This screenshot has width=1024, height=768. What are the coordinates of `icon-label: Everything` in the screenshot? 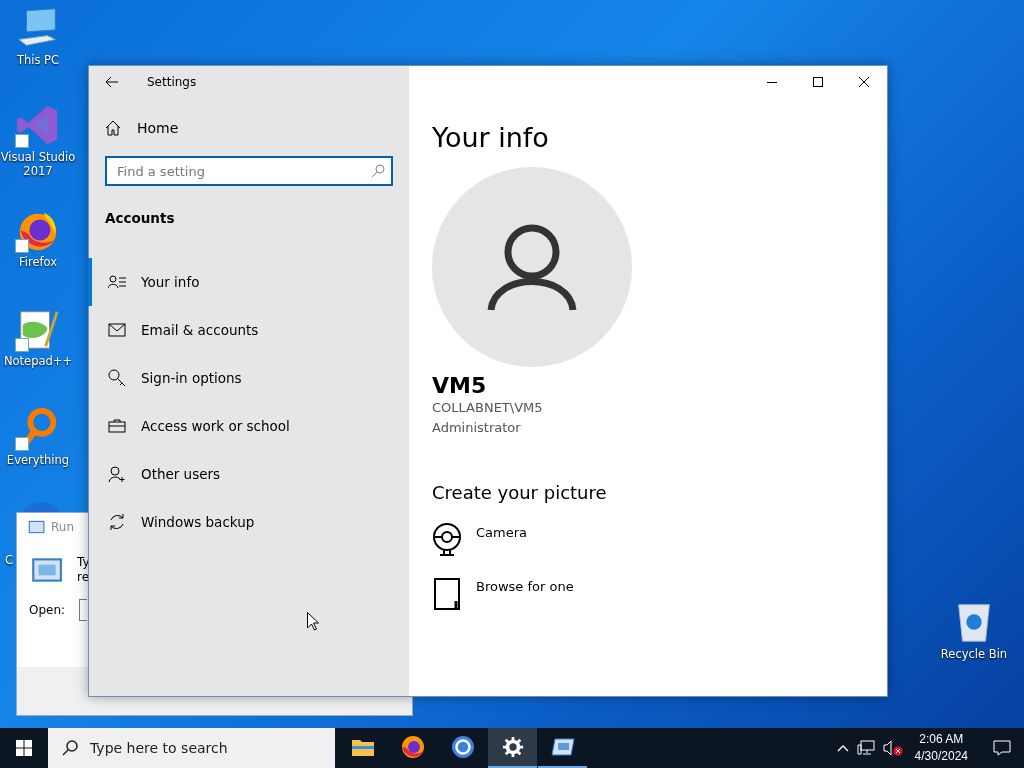 It's located at (38, 460).